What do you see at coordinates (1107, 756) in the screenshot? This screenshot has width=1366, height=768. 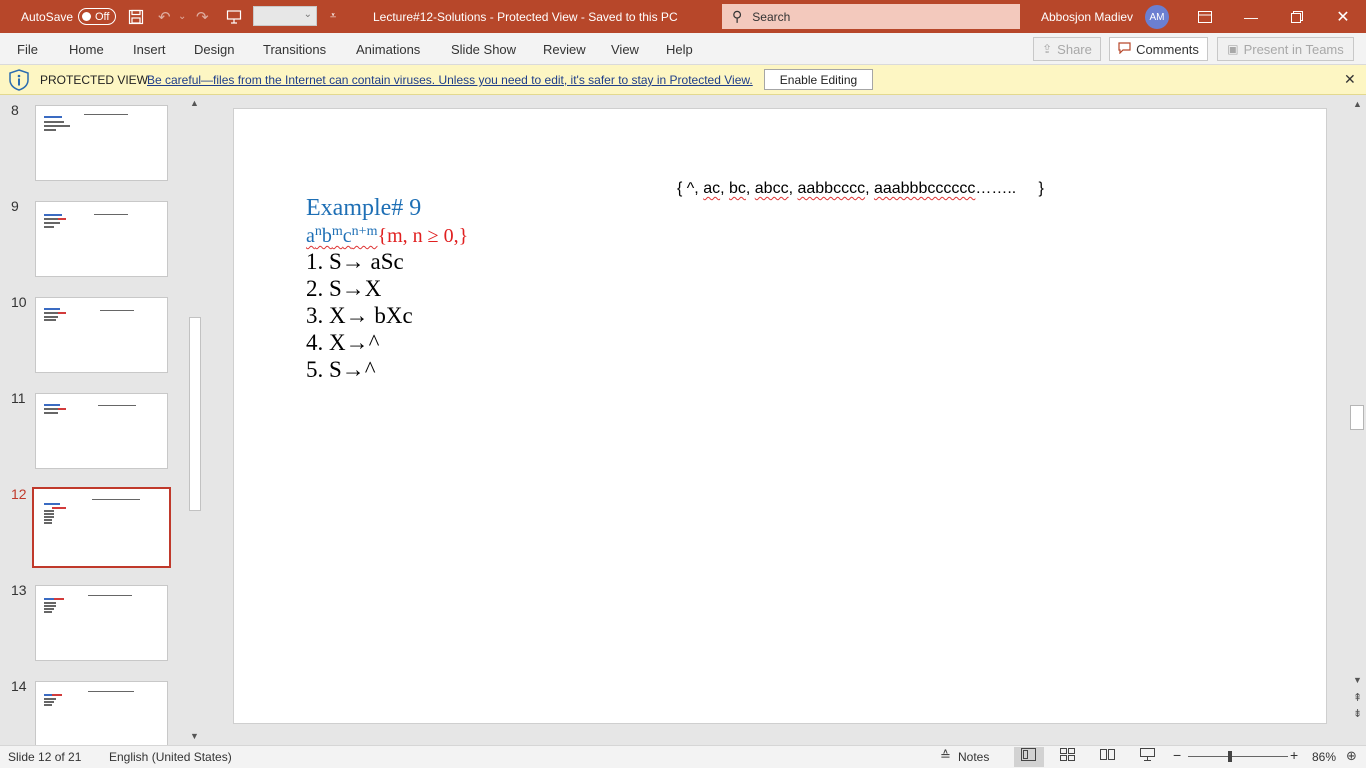 I see `reading-view-icon` at bounding box center [1107, 756].